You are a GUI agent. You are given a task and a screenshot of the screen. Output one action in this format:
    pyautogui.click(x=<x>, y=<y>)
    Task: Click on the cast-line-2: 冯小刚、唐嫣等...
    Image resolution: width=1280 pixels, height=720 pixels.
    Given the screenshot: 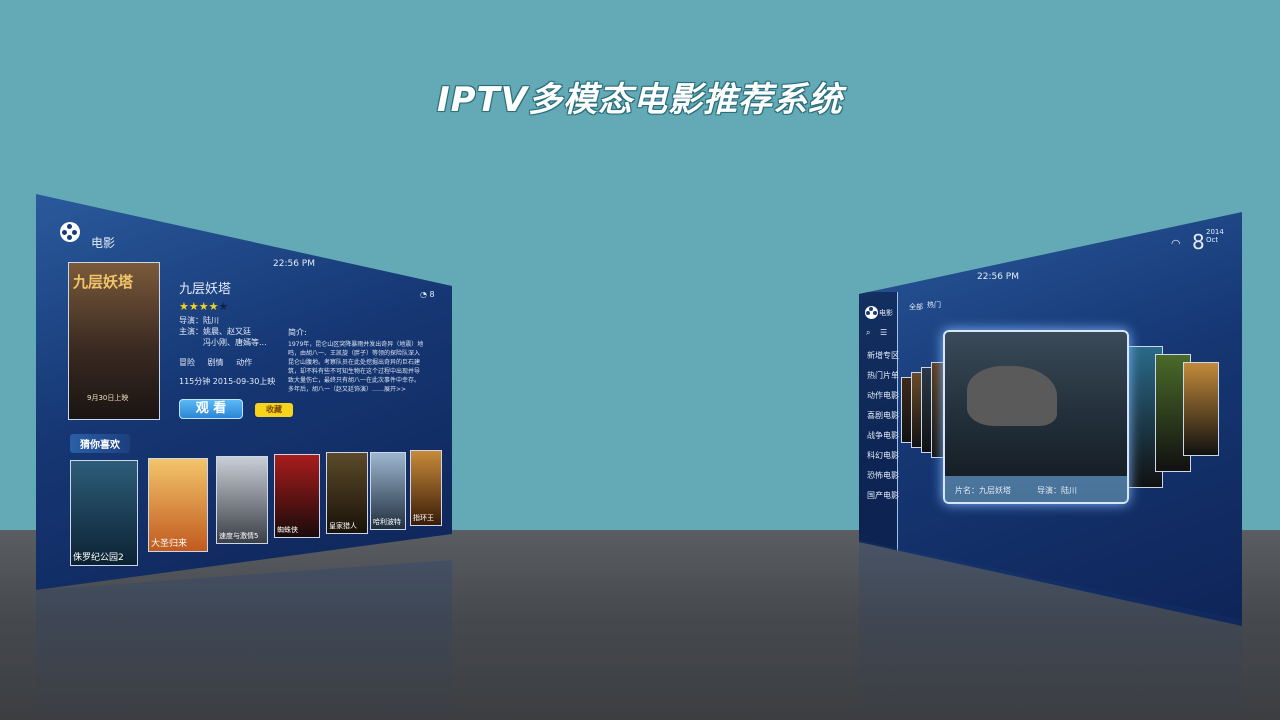 What is the action you would take?
    pyautogui.click(x=235, y=342)
    